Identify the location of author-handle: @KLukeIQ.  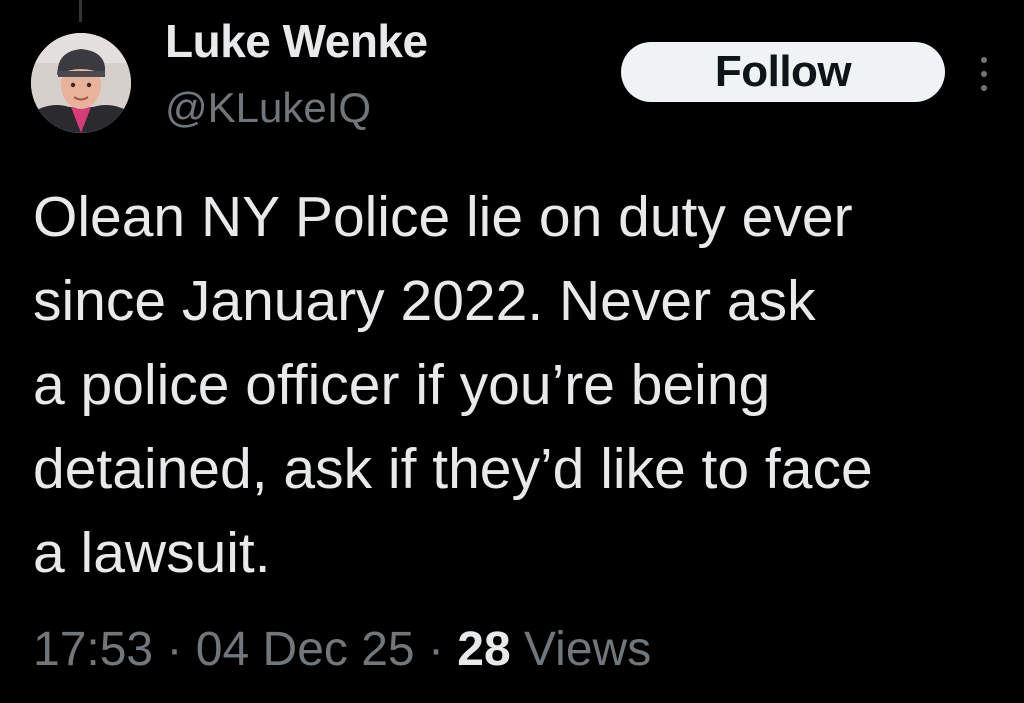
(268, 108).